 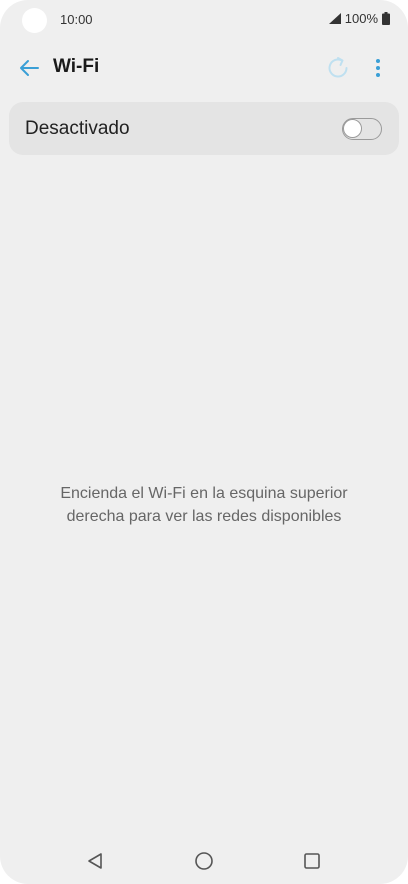 What do you see at coordinates (204, 493) in the screenshot?
I see `empty-state-line-1: Encienda el Wi-Fi en la esquina superior` at bounding box center [204, 493].